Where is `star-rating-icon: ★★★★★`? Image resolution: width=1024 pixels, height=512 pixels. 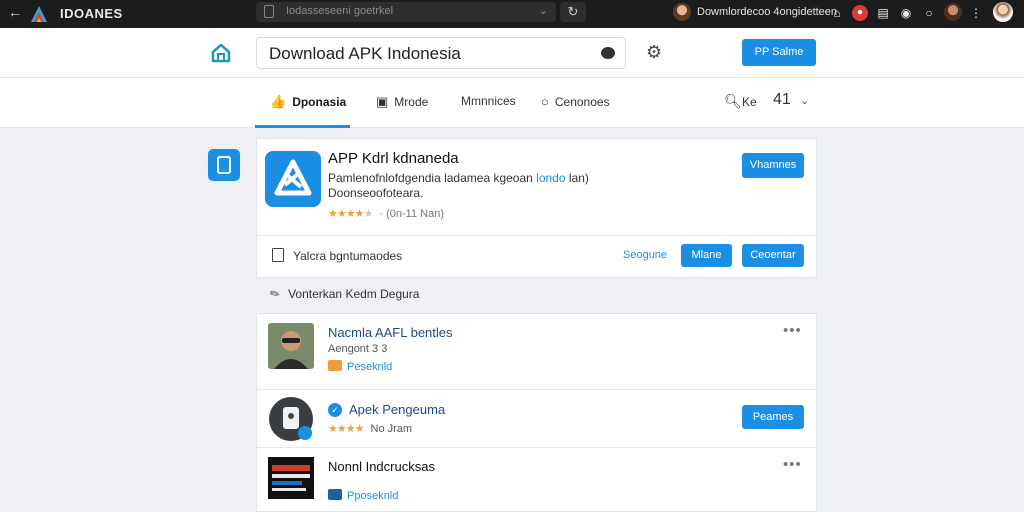 star-rating-icon: ★★★★★ is located at coordinates (350, 214).